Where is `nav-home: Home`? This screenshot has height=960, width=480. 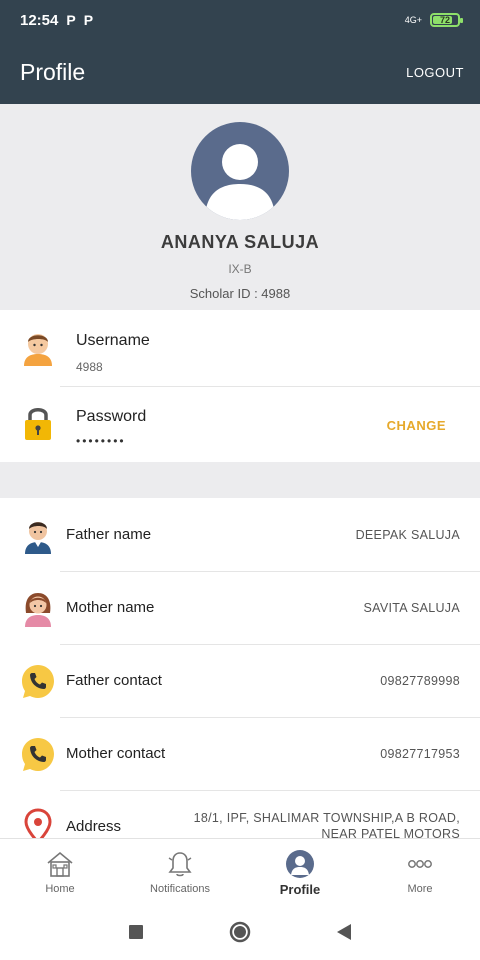 nav-home: Home is located at coordinates (60, 871).